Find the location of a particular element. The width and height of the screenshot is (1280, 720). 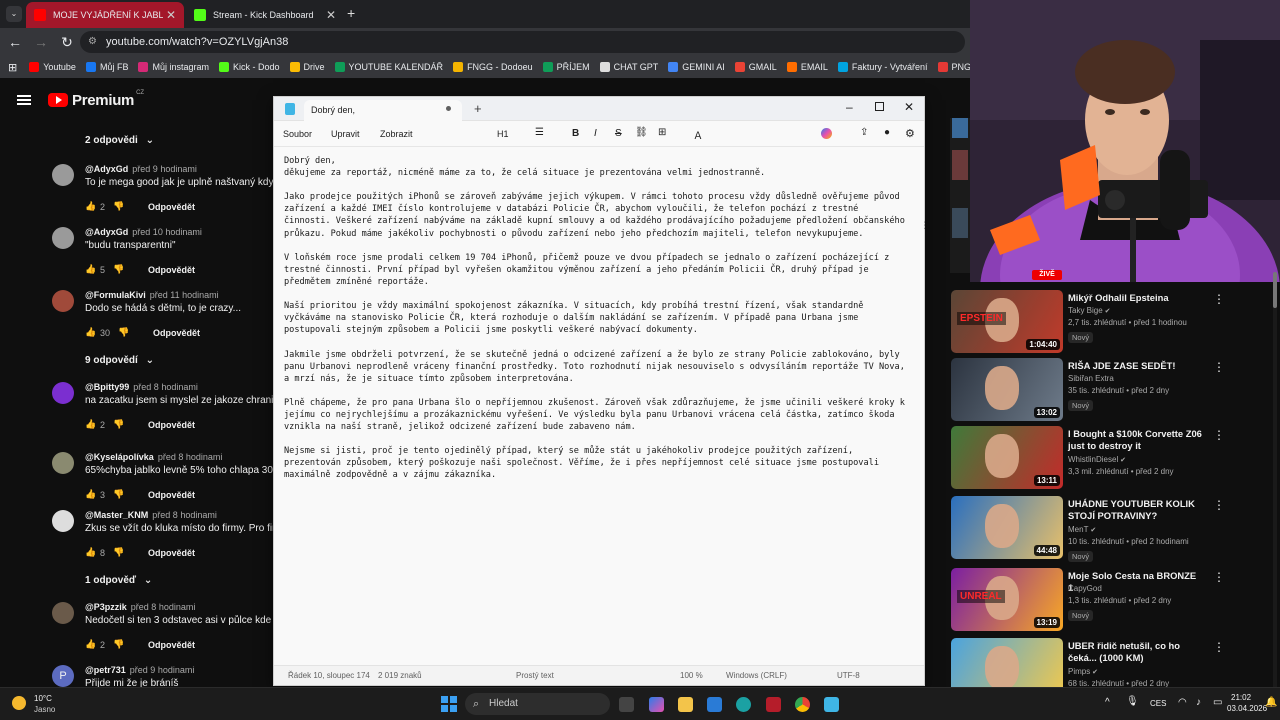

comment-author: @petr731 is located at coordinates (105, 670).